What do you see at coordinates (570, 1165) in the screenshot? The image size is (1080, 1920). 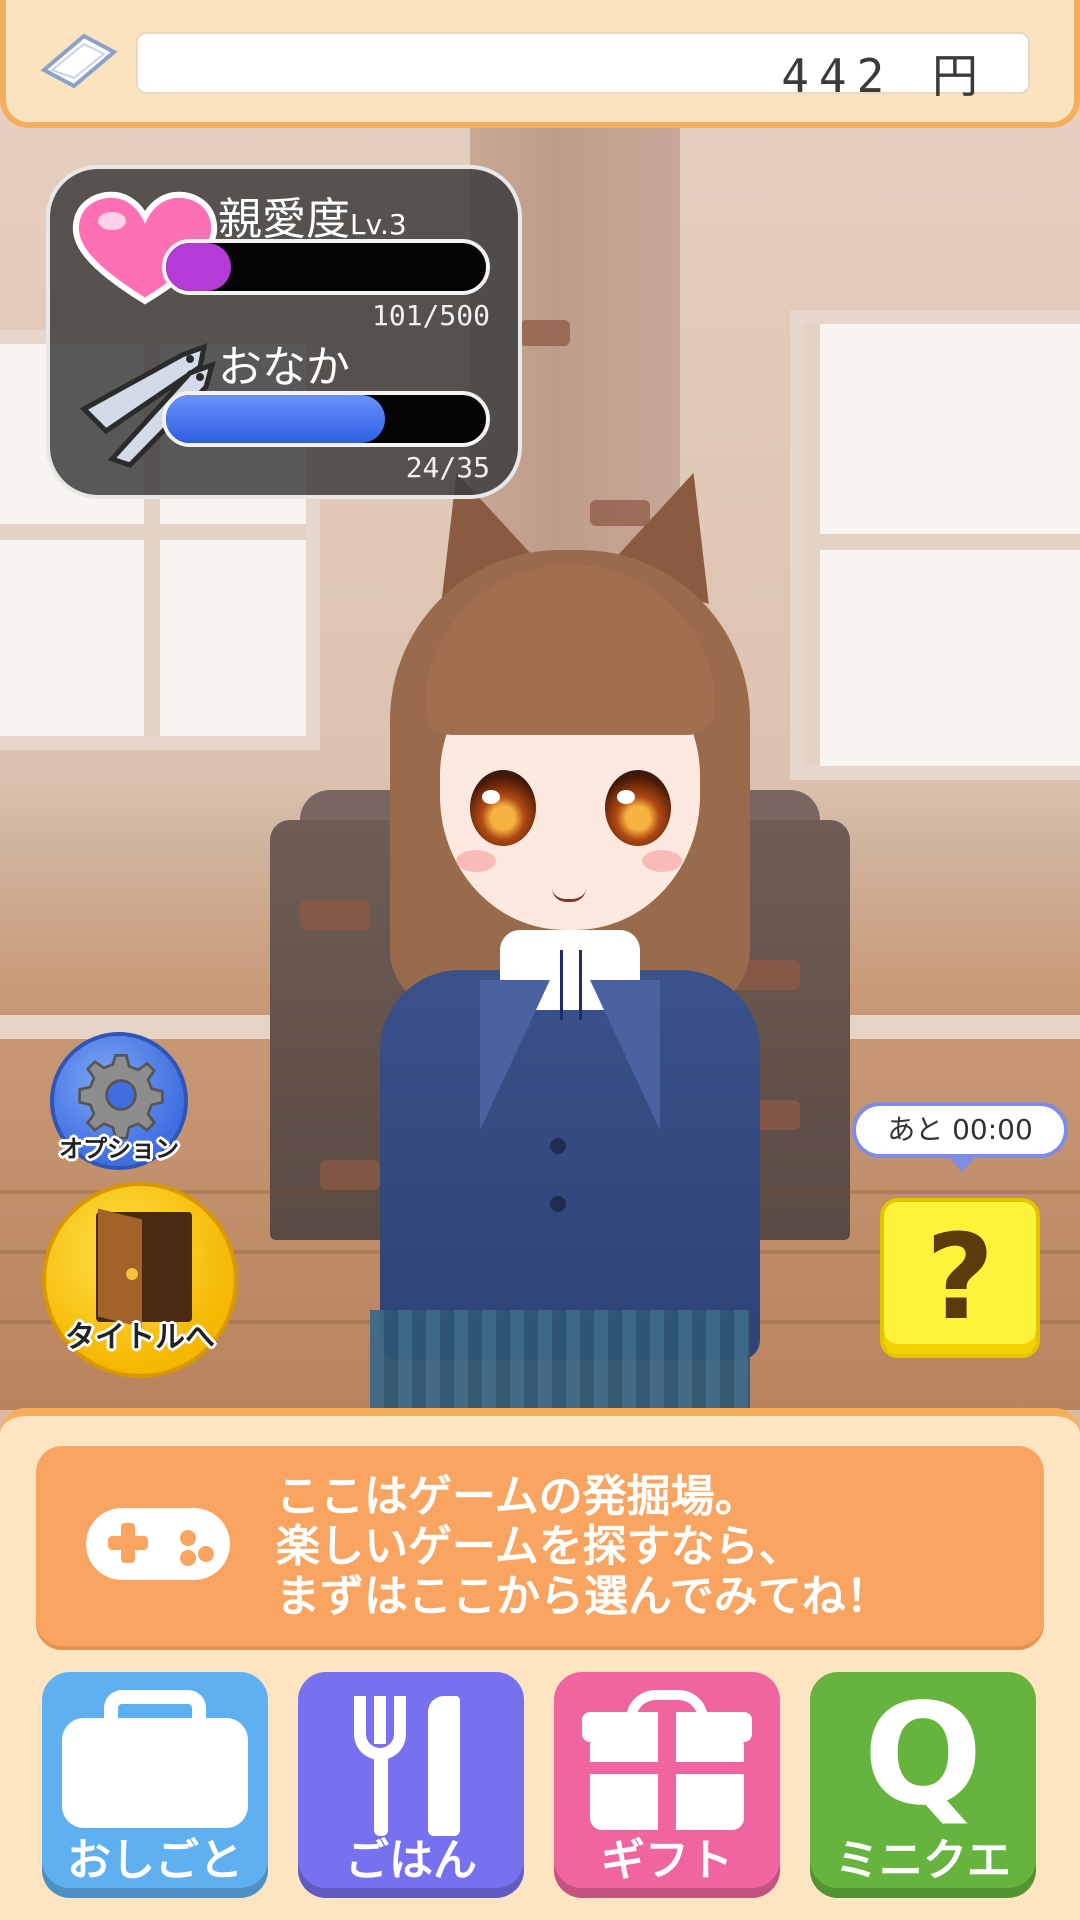 I see `blazer` at bounding box center [570, 1165].